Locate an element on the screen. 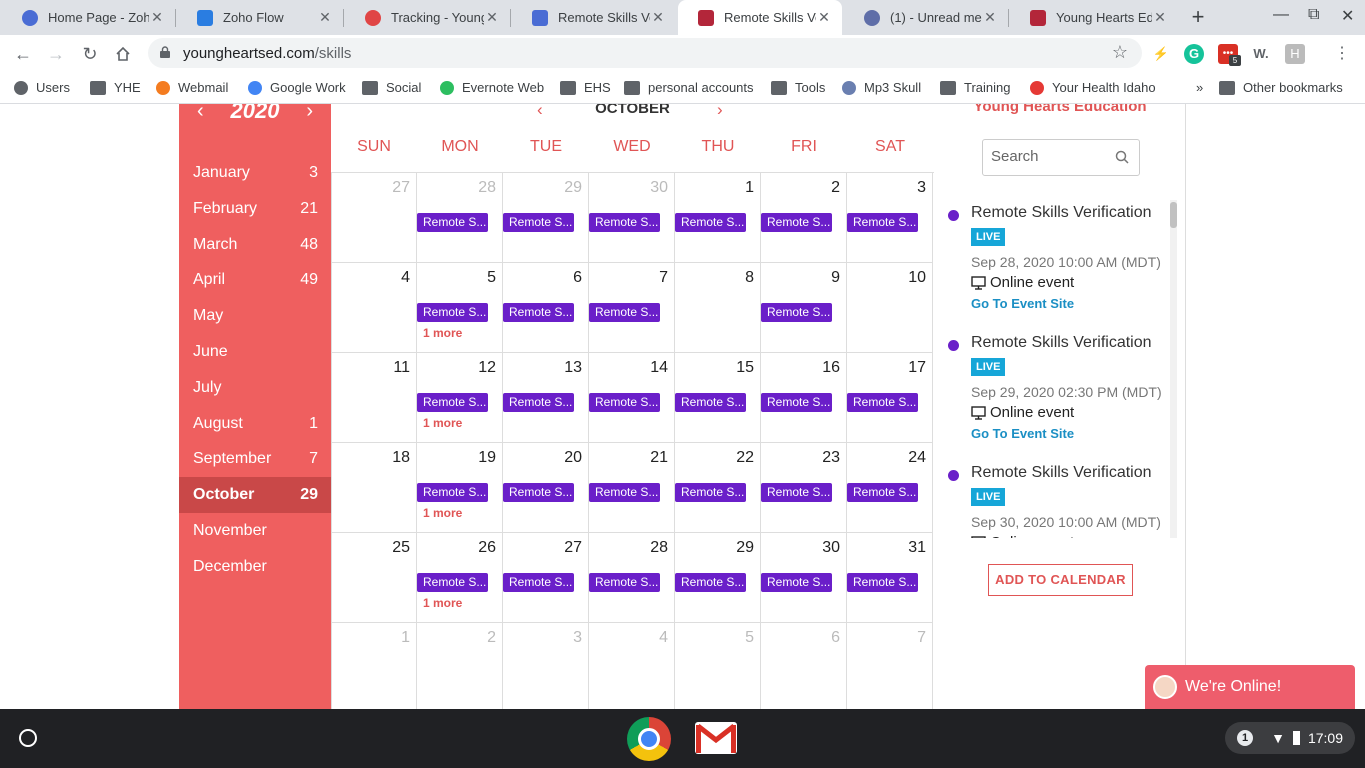  launcher-icon is located at coordinates (28, 738).